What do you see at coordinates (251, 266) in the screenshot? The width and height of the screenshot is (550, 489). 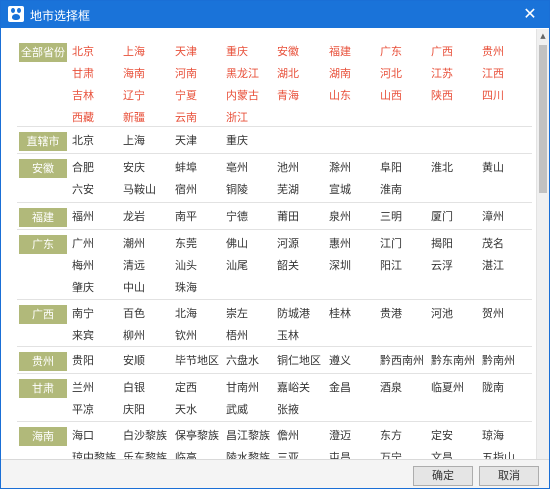 I see `city-item: 汕尾` at bounding box center [251, 266].